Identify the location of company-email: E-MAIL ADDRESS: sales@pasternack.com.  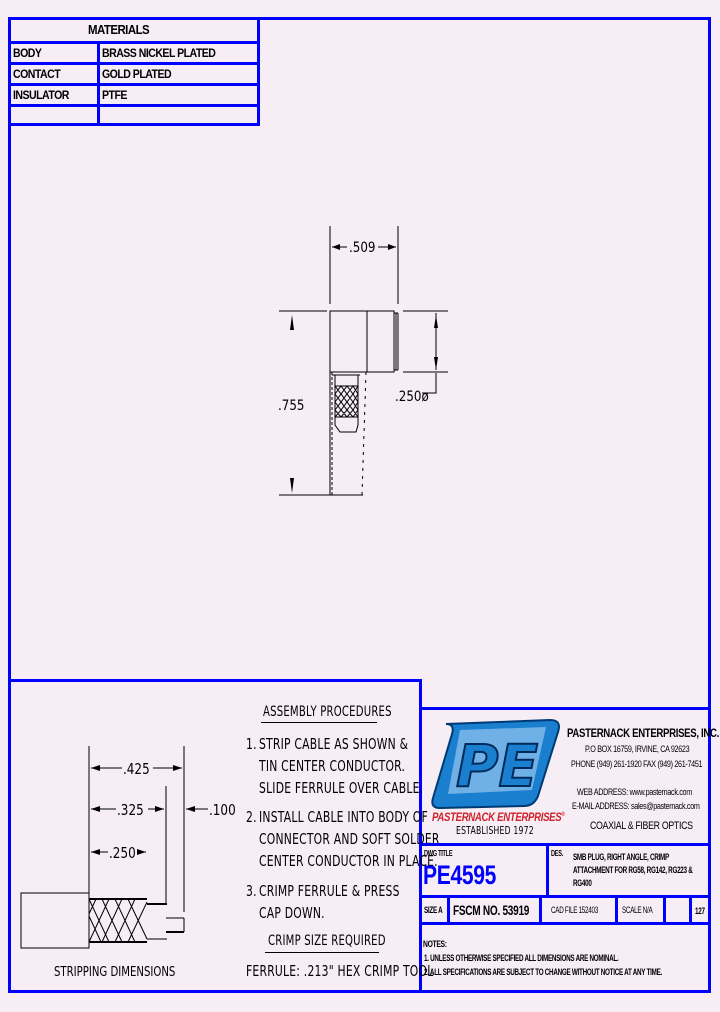
(636, 806).